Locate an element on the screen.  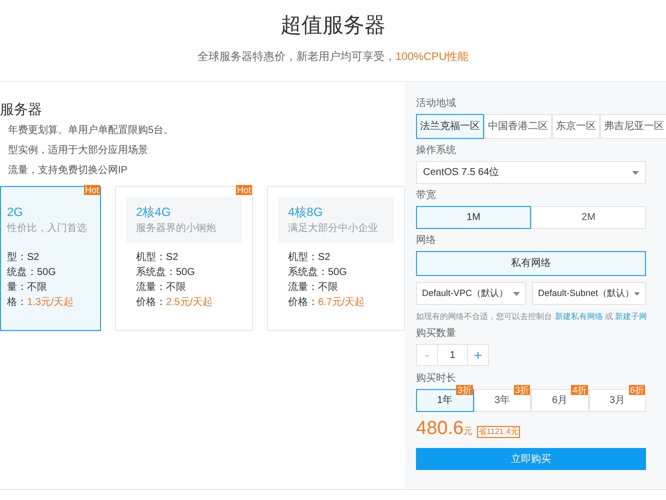
plan-name: 2G is located at coordinates (15, 212).